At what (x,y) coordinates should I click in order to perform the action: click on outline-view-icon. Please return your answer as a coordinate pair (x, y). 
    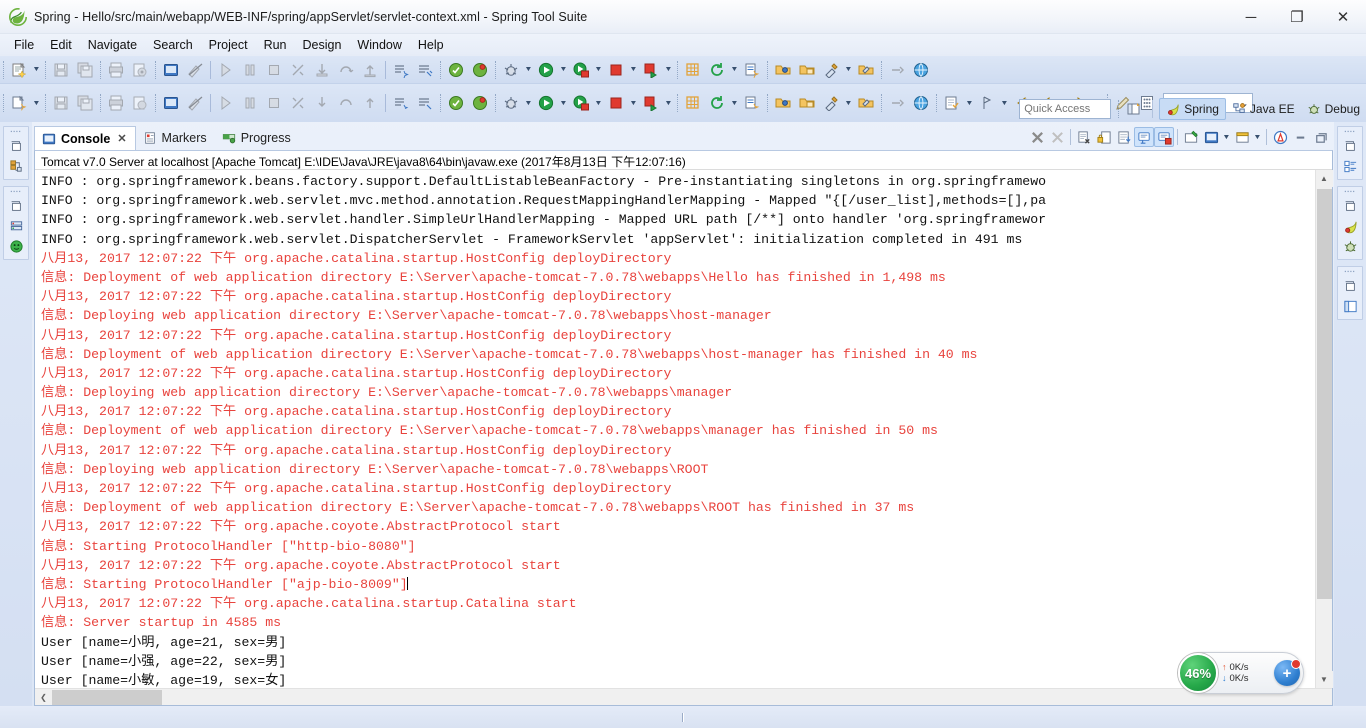
    Looking at the image, I should click on (1350, 166).